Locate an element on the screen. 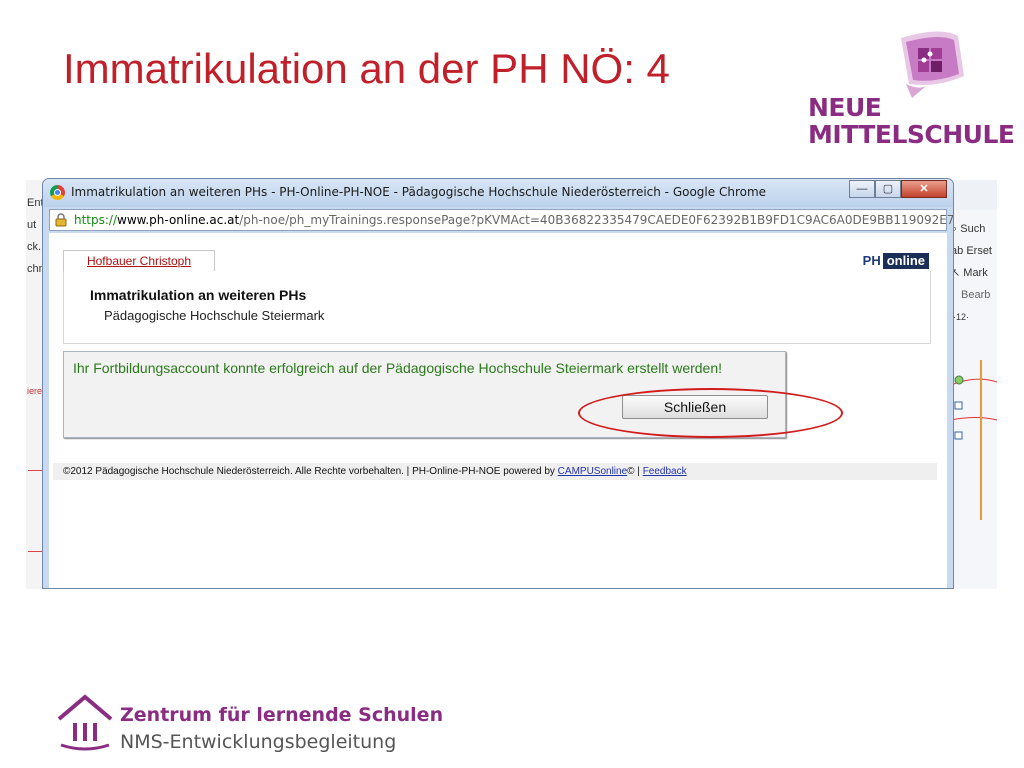  background-right-panel: ⌕ Such ab Erset ↖ Mark Bearb ·12· is located at coordinates (974, 399).